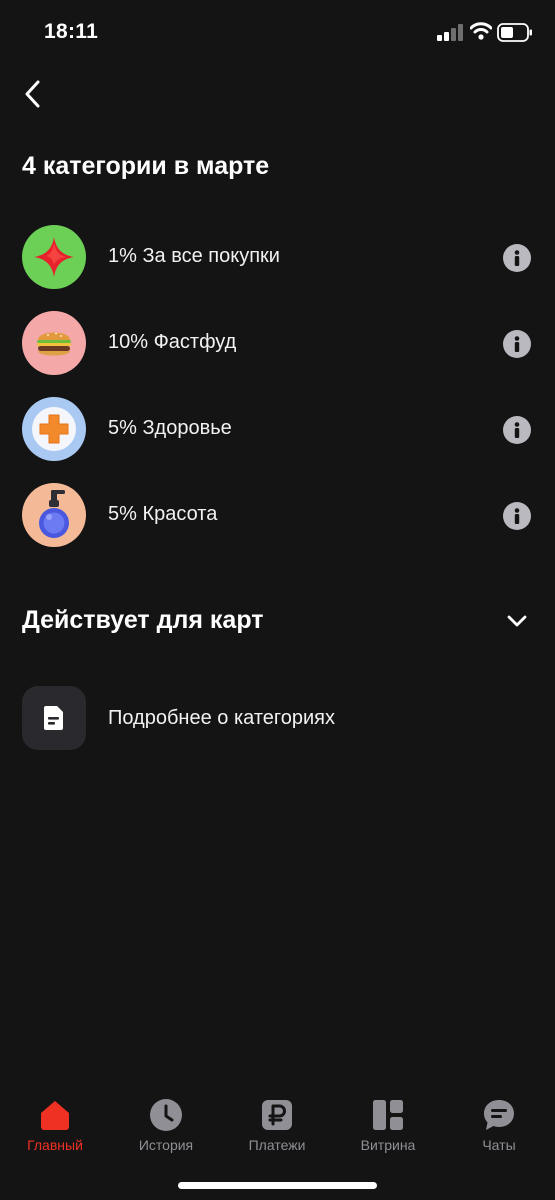  Describe the element at coordinates (146, 166) in the screenshot. I see `page-title: 4 категории в марте` at that location.